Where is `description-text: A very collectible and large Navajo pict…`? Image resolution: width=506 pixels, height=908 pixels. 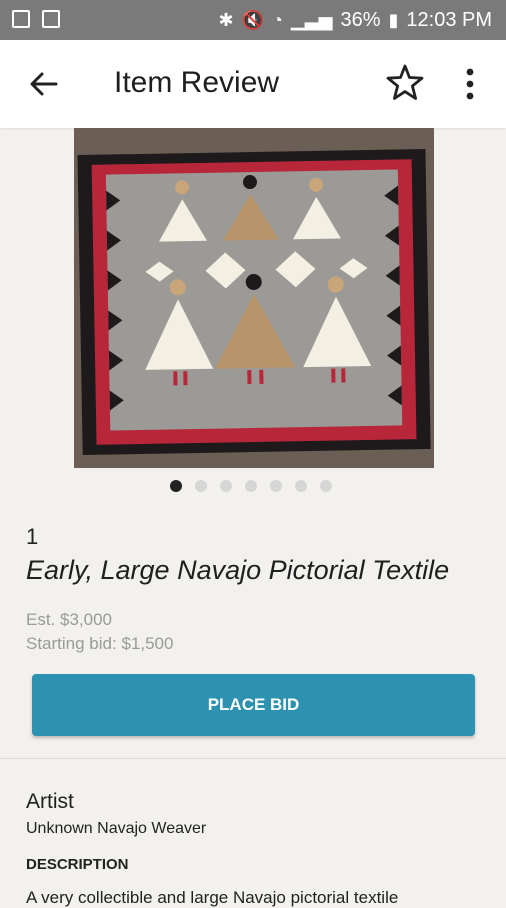 description-text: A very collectible and large Navajo pict… is located at coordinates (212, 897).